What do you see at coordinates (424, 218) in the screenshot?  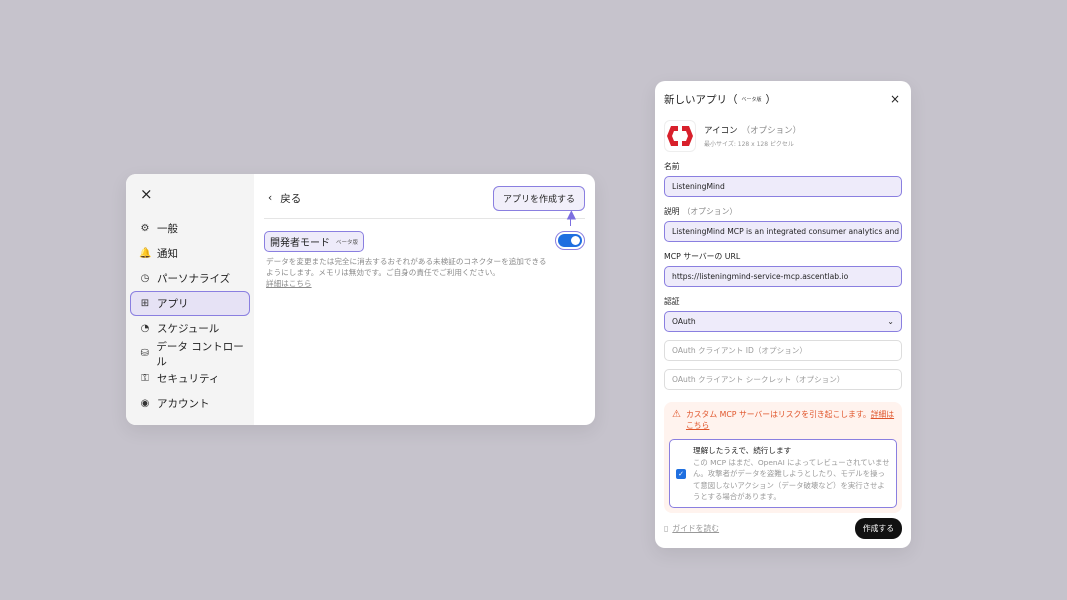 I see `divider` at bounding box center [424, 218].